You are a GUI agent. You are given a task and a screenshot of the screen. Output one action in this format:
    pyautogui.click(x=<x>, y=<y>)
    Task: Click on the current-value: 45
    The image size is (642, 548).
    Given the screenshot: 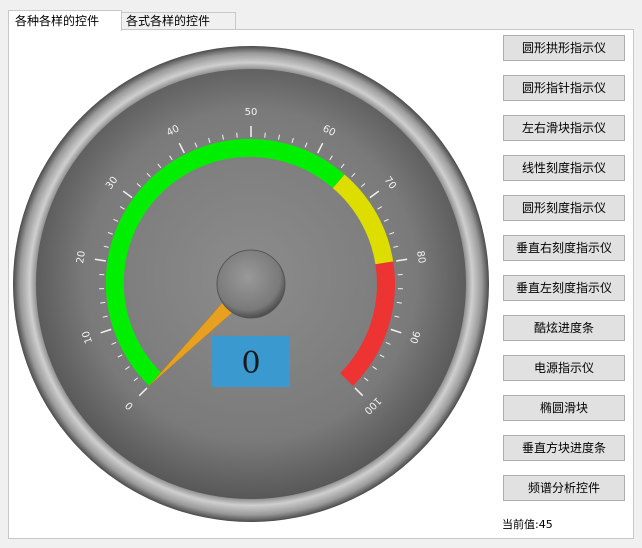 What is the action you would take?
    pyautogui.click(x=545, y=524)
    